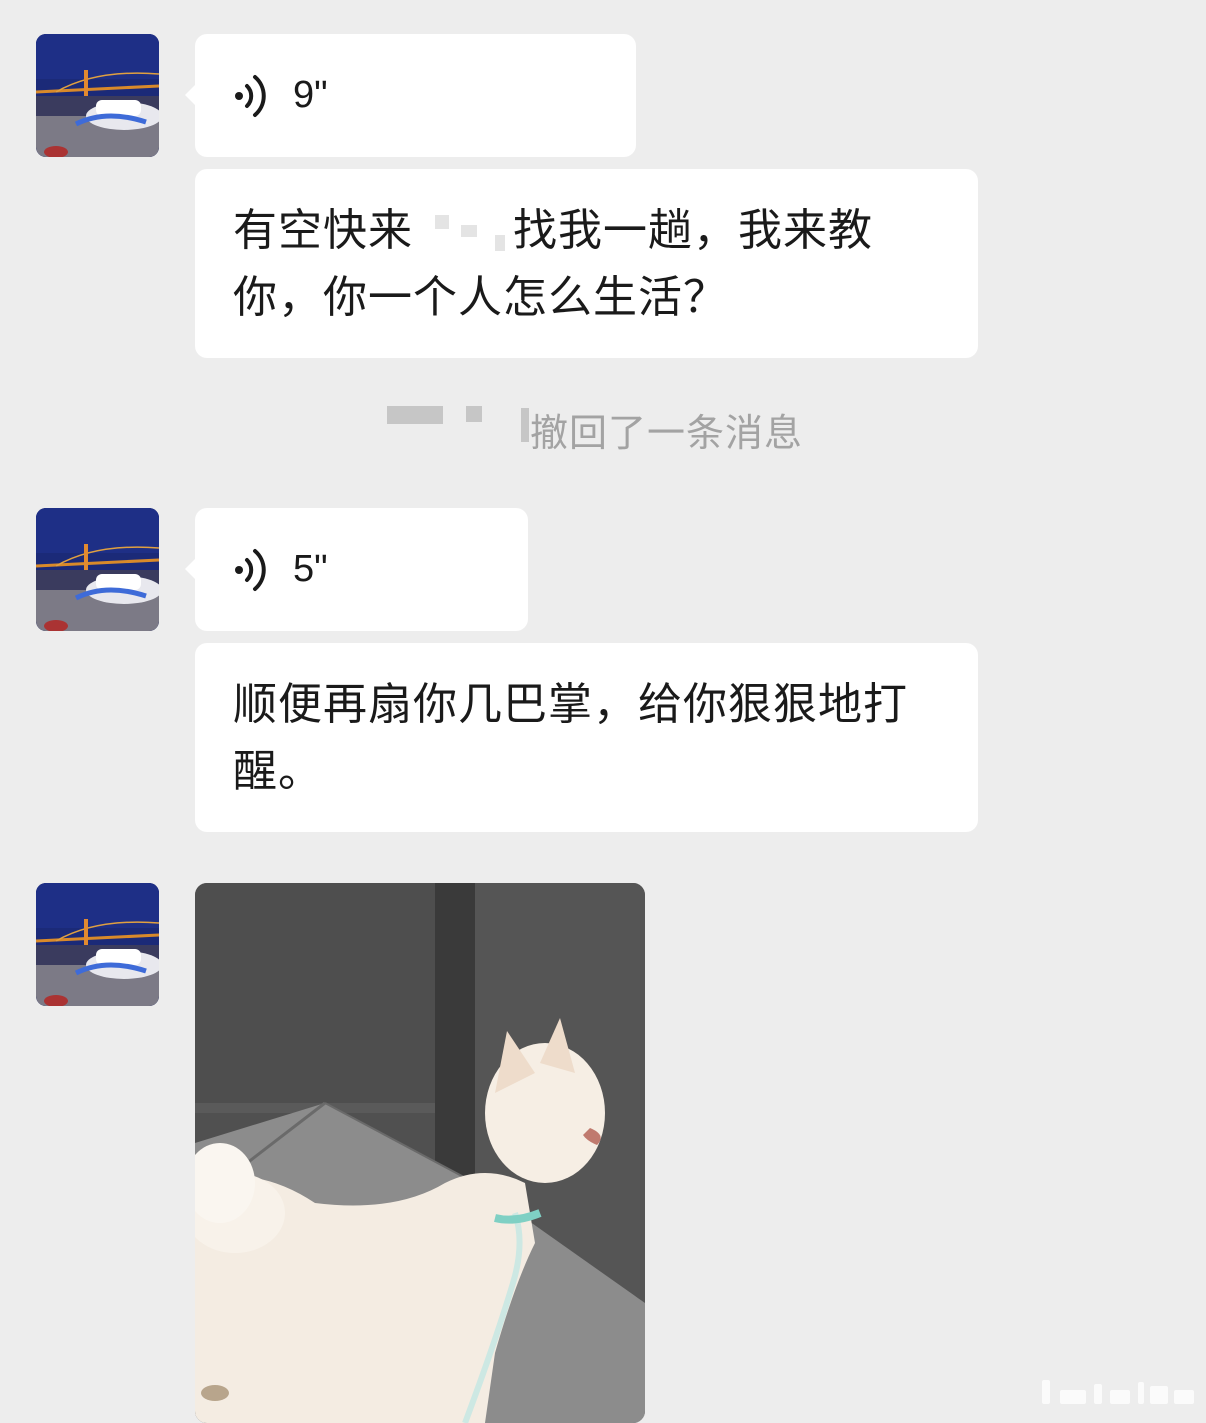  I want to click on voice-duration: 5", so click(310, 569).